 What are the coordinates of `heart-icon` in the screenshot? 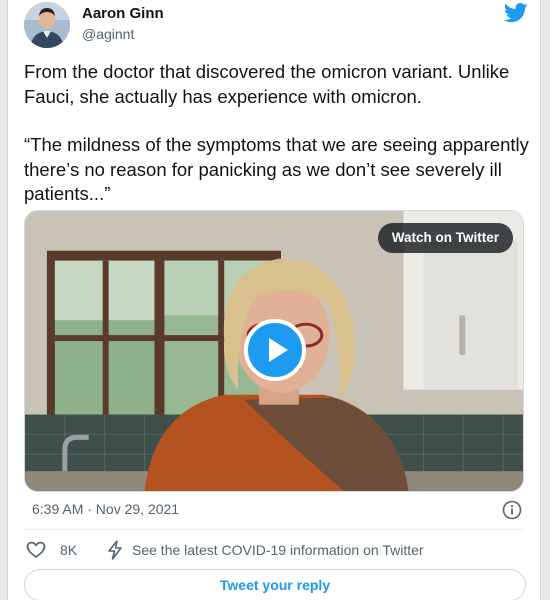 It's located at (36, 550).